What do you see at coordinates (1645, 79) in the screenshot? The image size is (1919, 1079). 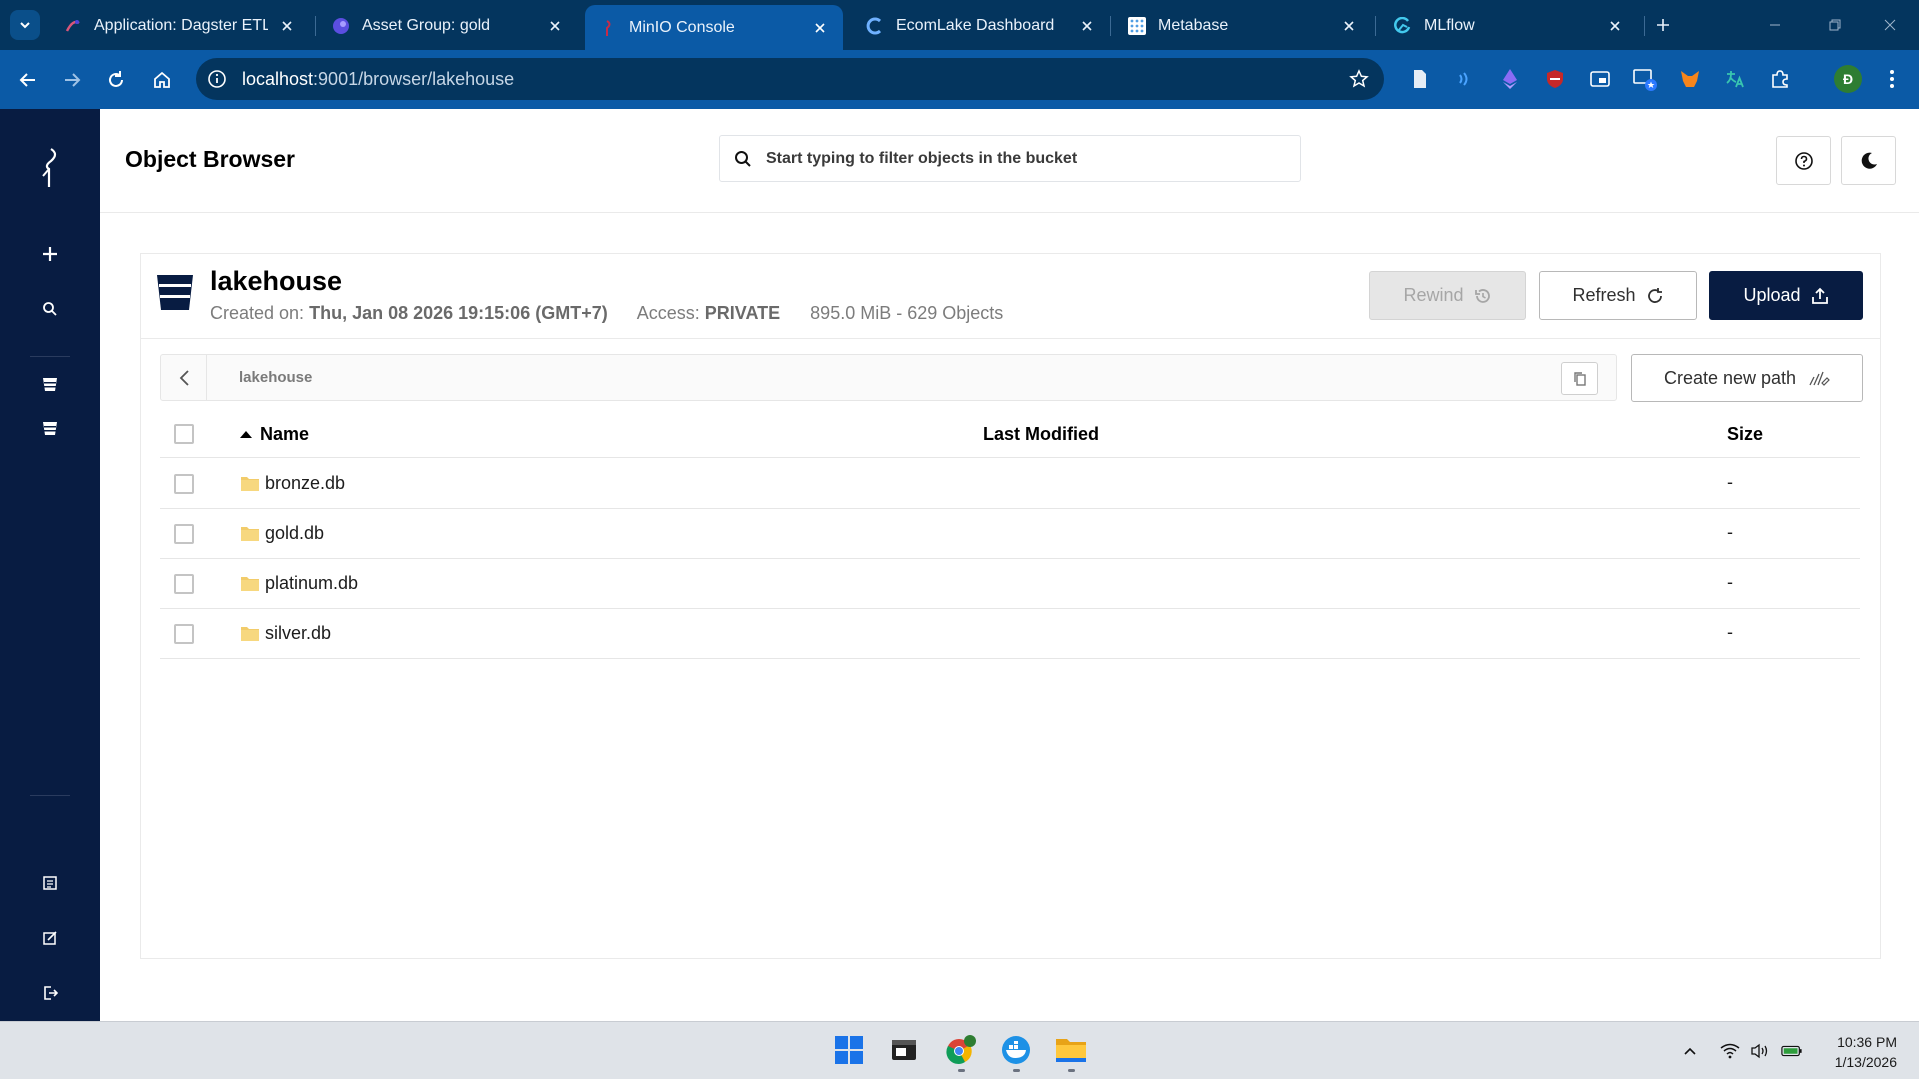 I see `extension-tab-manager-icon` at bounding box center [1645, 79].